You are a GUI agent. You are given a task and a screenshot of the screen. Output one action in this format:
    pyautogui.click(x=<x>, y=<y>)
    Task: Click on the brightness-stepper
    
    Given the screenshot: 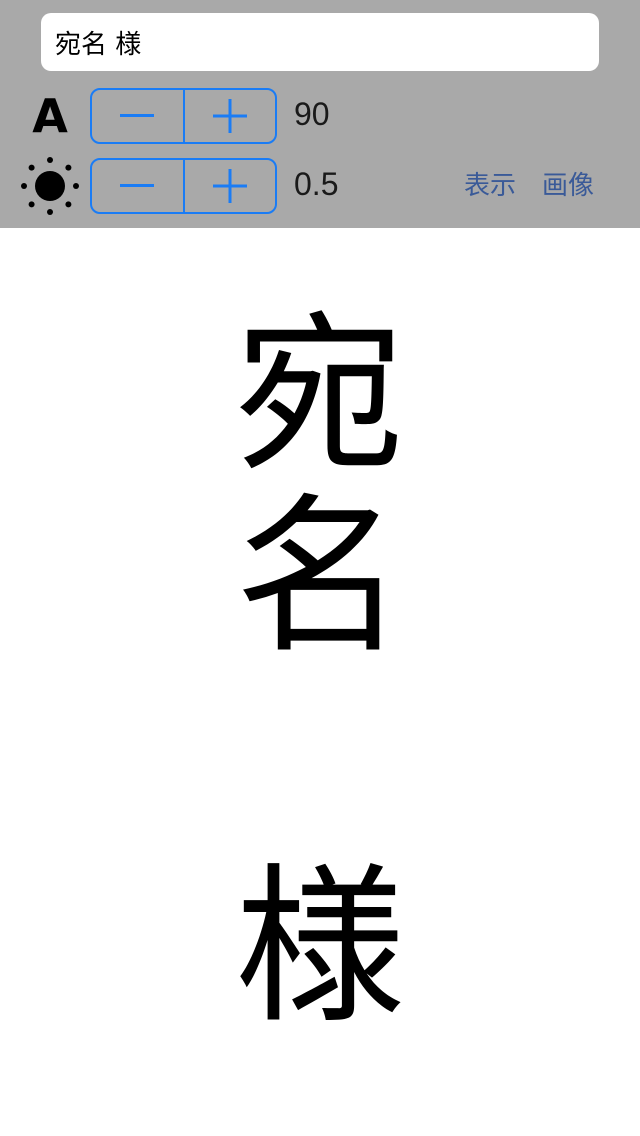 What is the action you would take?
    pyautogui.click(x=183, y=186)
    